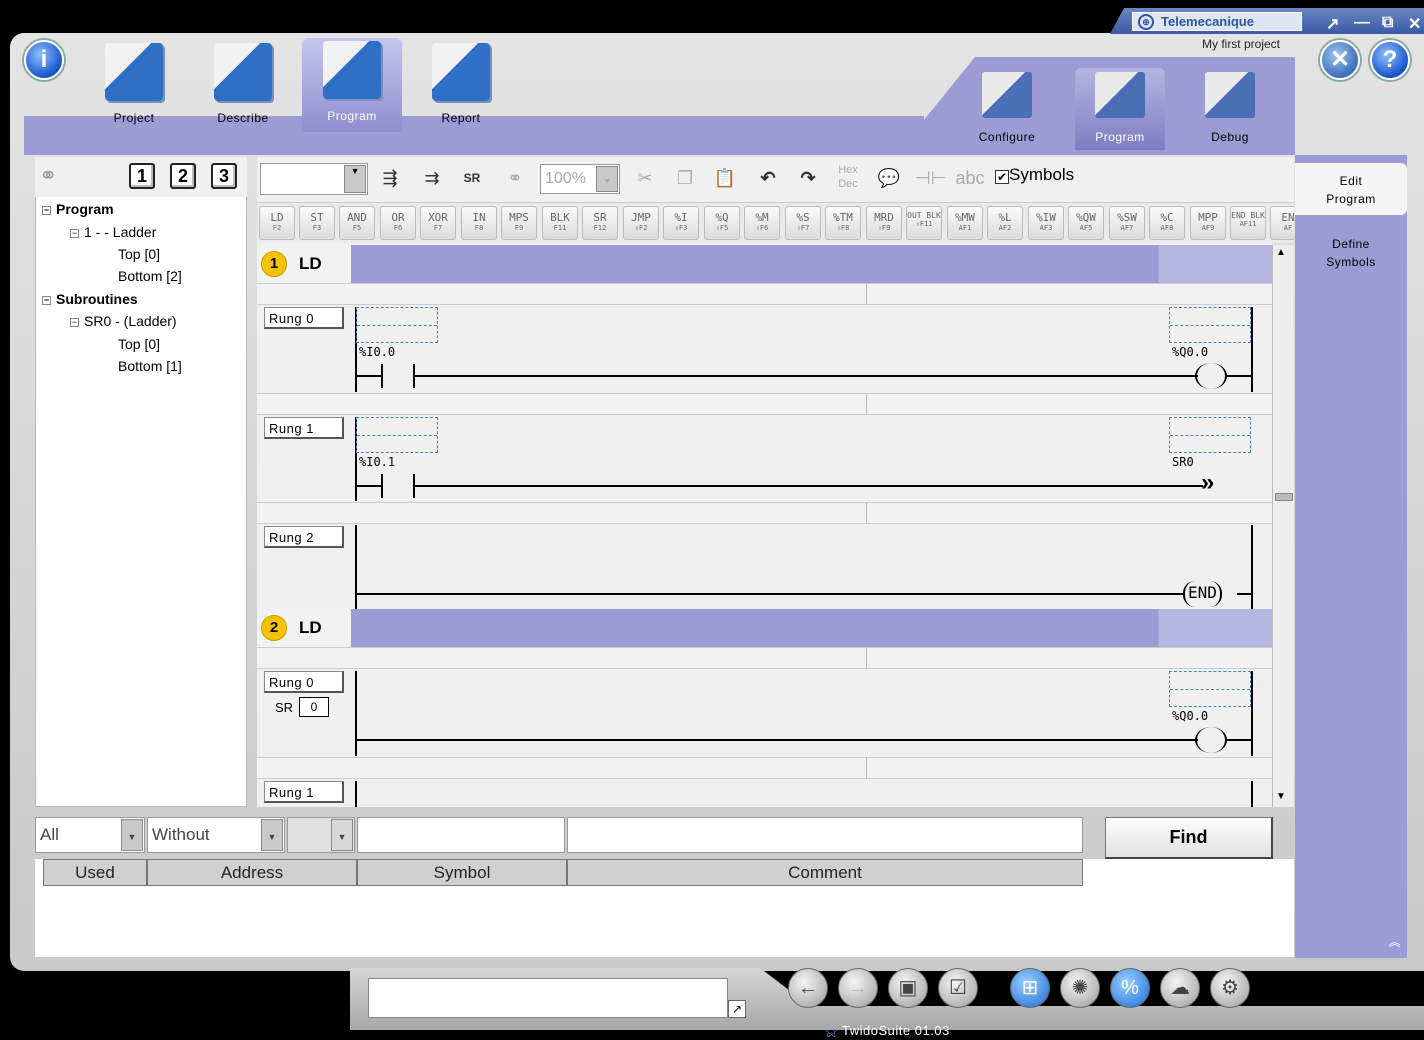 This screenshot has width=1424, height=1040. What do you see at coordinates (216, 835) in the screenshot?
I see `filter-without-select: Without ▼` at bounding box center [216, 835].